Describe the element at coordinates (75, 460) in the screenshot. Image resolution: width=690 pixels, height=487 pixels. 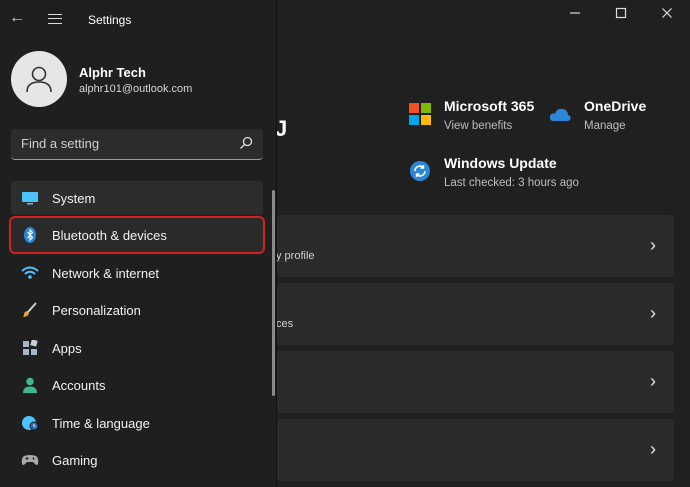
I see `sidebar-item-label: Gaming` at that location.